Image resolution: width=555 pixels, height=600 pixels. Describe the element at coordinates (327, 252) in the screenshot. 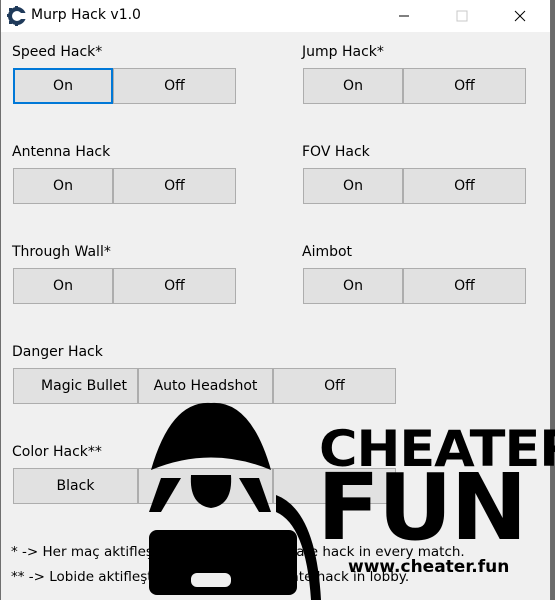

I see `aimbot-label: Aimbot` at that location.